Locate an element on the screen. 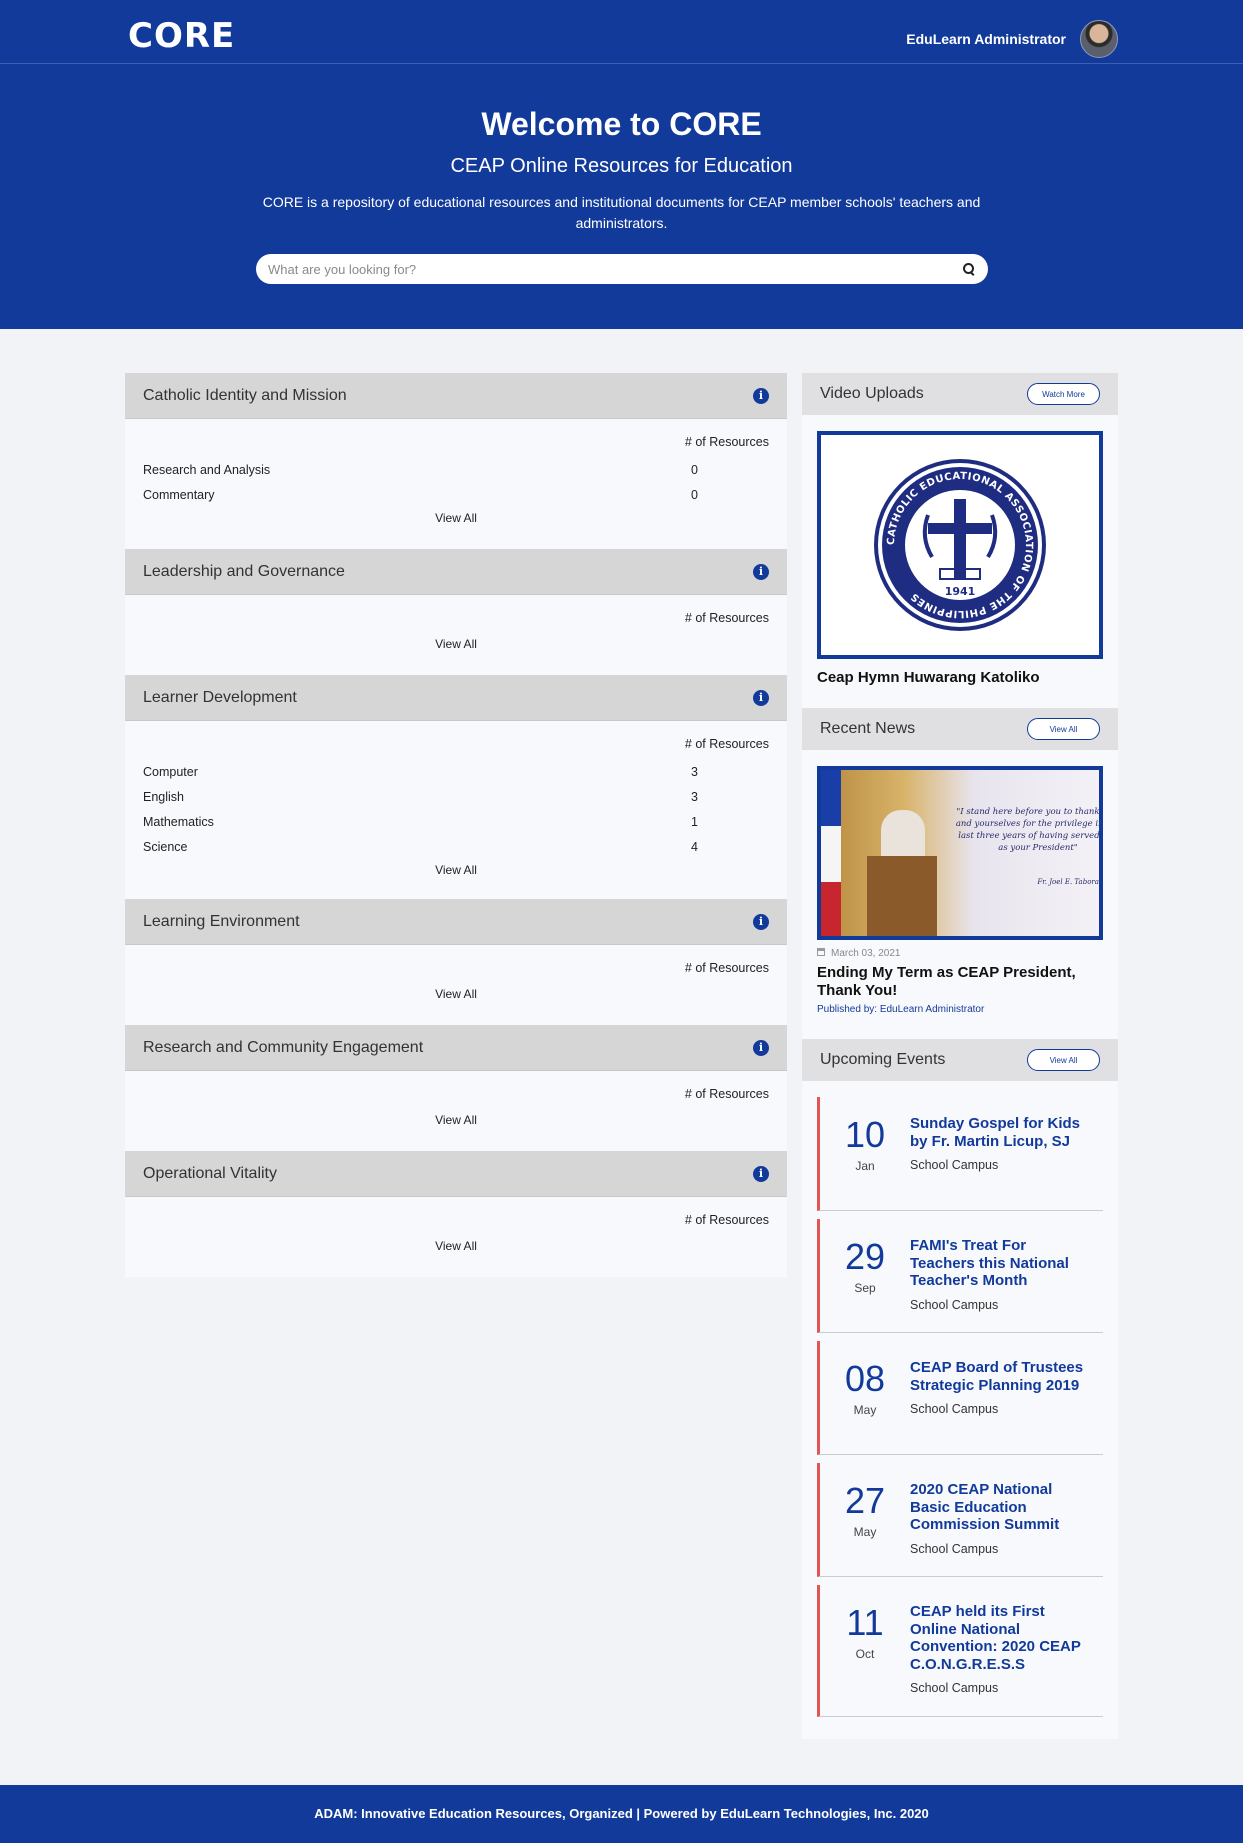  resource-row: Research and Analysis 0 is located at coordinates (456, 469).